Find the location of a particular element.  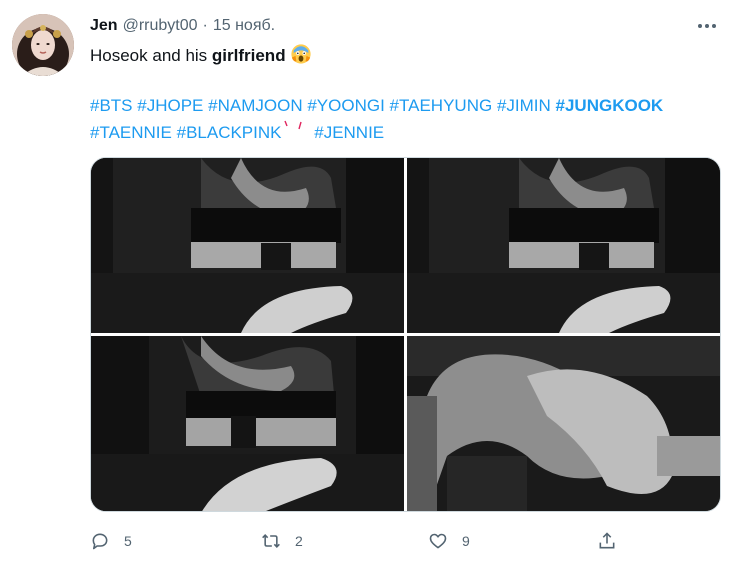

tweet-text: Hoseok and his girlfriend is located at coordinates (201, 55).